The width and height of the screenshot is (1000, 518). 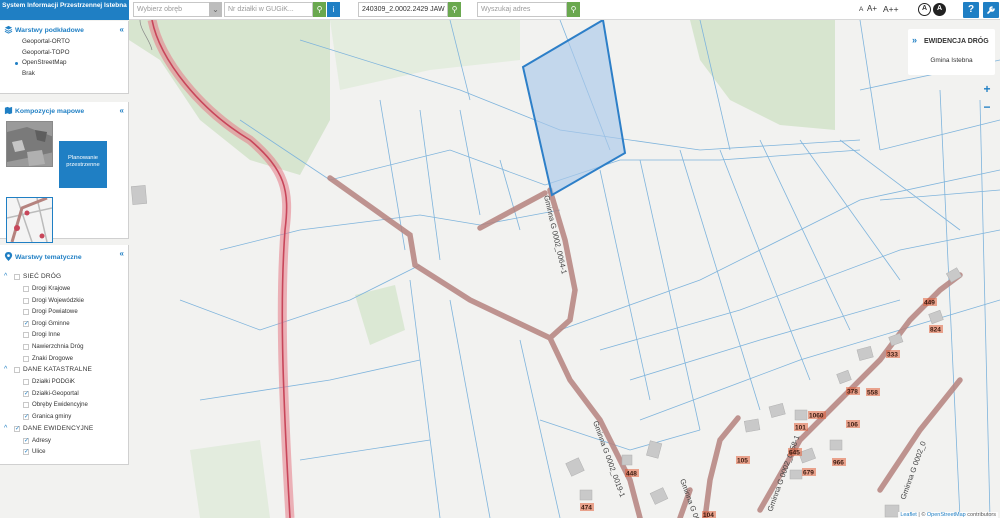 I want to click on orthophoto-composition-thumbnail, so click(x=29, y=144).